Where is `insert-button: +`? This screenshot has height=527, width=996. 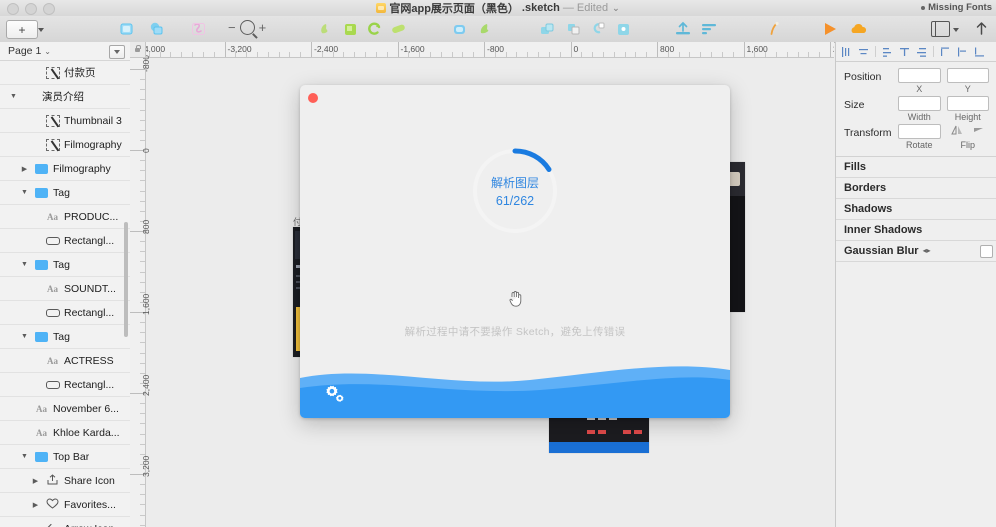
insert-button: + is located at coordinates (22, 29).